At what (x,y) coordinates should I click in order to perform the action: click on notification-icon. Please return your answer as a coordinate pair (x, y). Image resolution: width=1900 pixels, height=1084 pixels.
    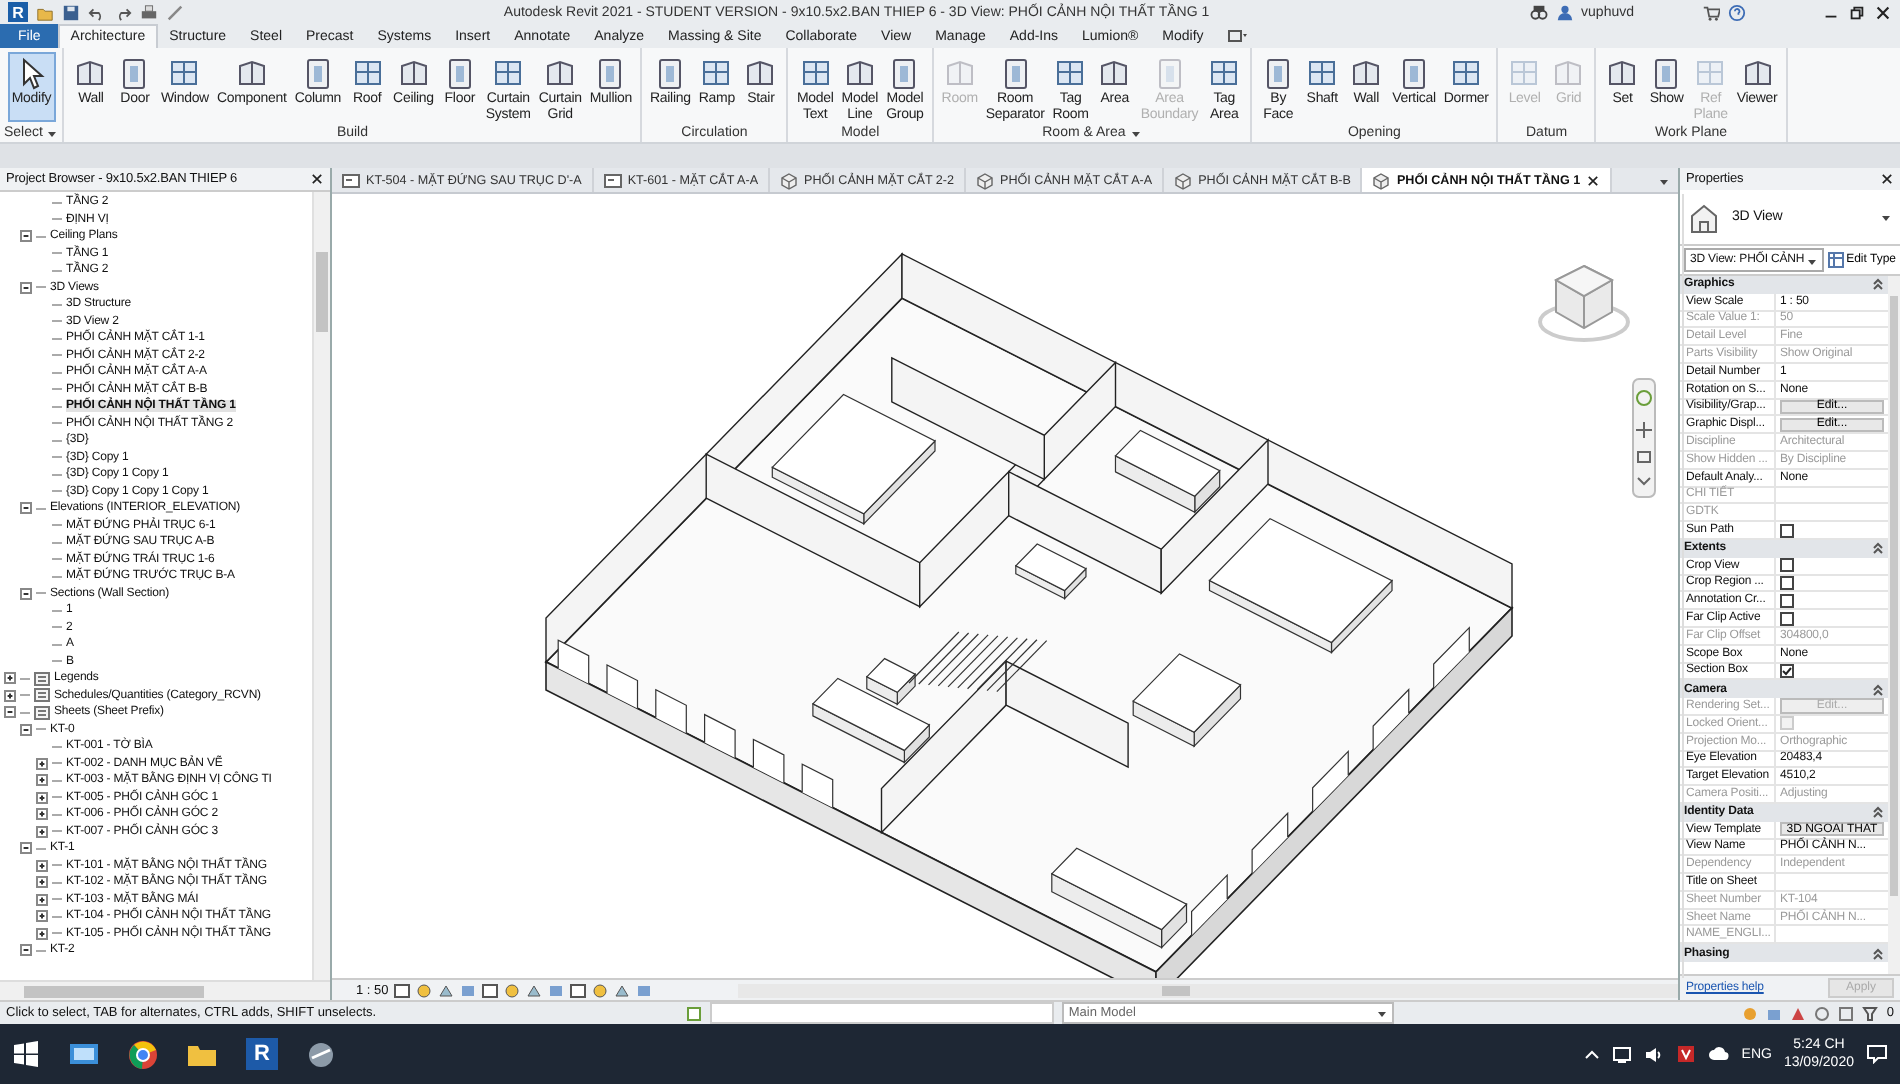
    Looking at the image, I should click on (1877, 1054).